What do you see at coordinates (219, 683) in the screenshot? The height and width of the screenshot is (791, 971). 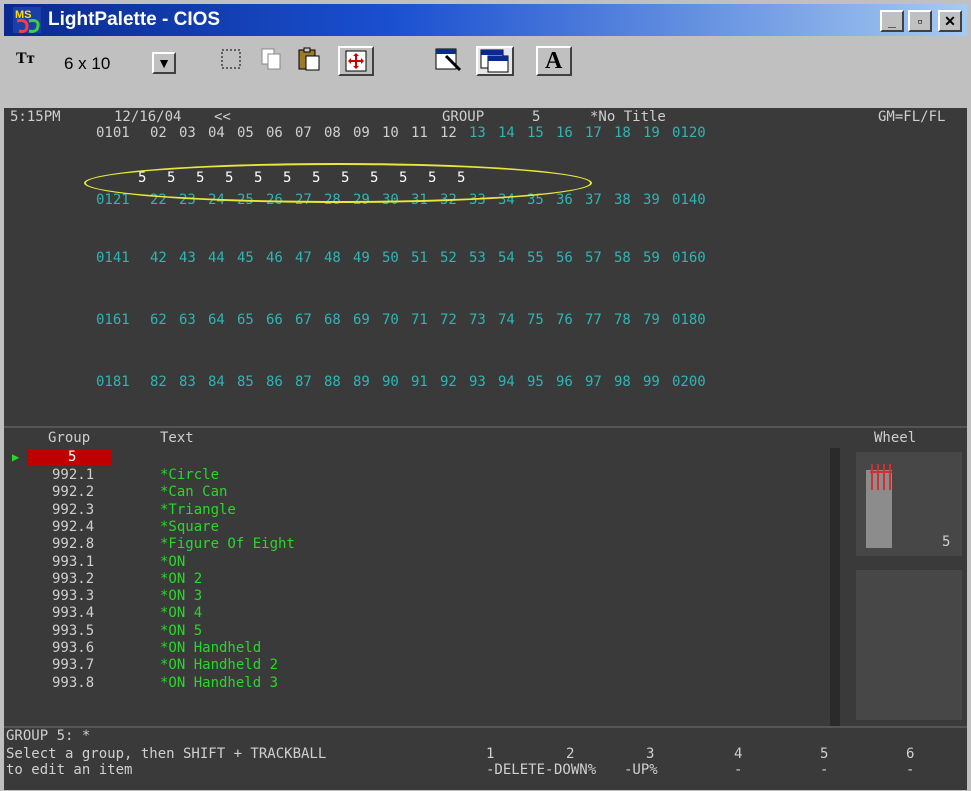 I see `group-text: *ON Handheld 3` at bounding box center [219, 683].